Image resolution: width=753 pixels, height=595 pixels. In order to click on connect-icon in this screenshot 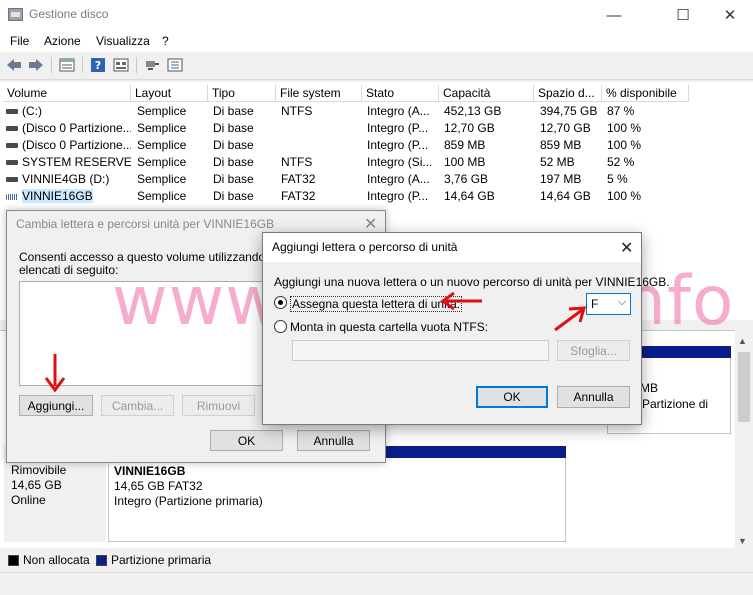, I will do `click(152, 65)`.